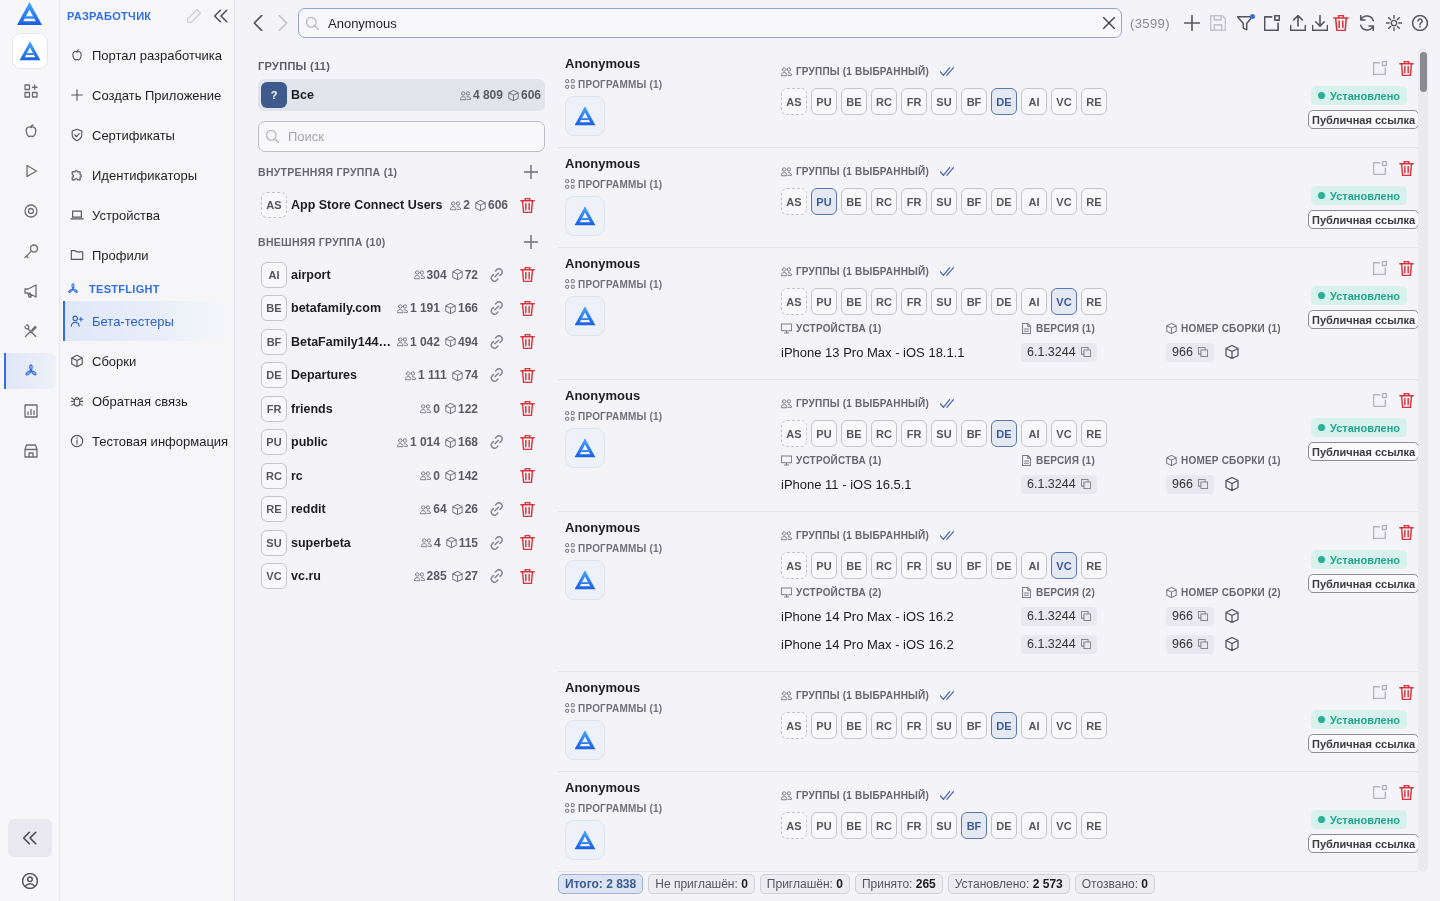  What do you see at coordinates (356, 475) in the screenshot?
I see `group-name: rc` at bounding box center [356, 475].